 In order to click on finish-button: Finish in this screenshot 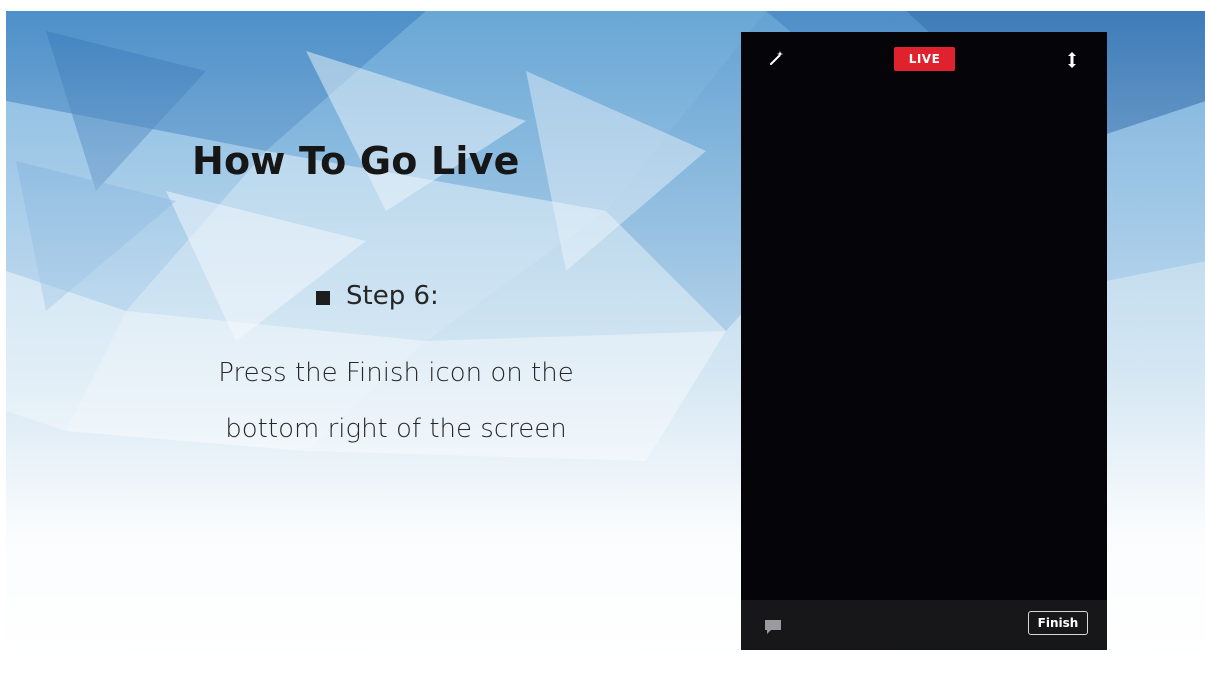, I will do `click(1058, 623)`.